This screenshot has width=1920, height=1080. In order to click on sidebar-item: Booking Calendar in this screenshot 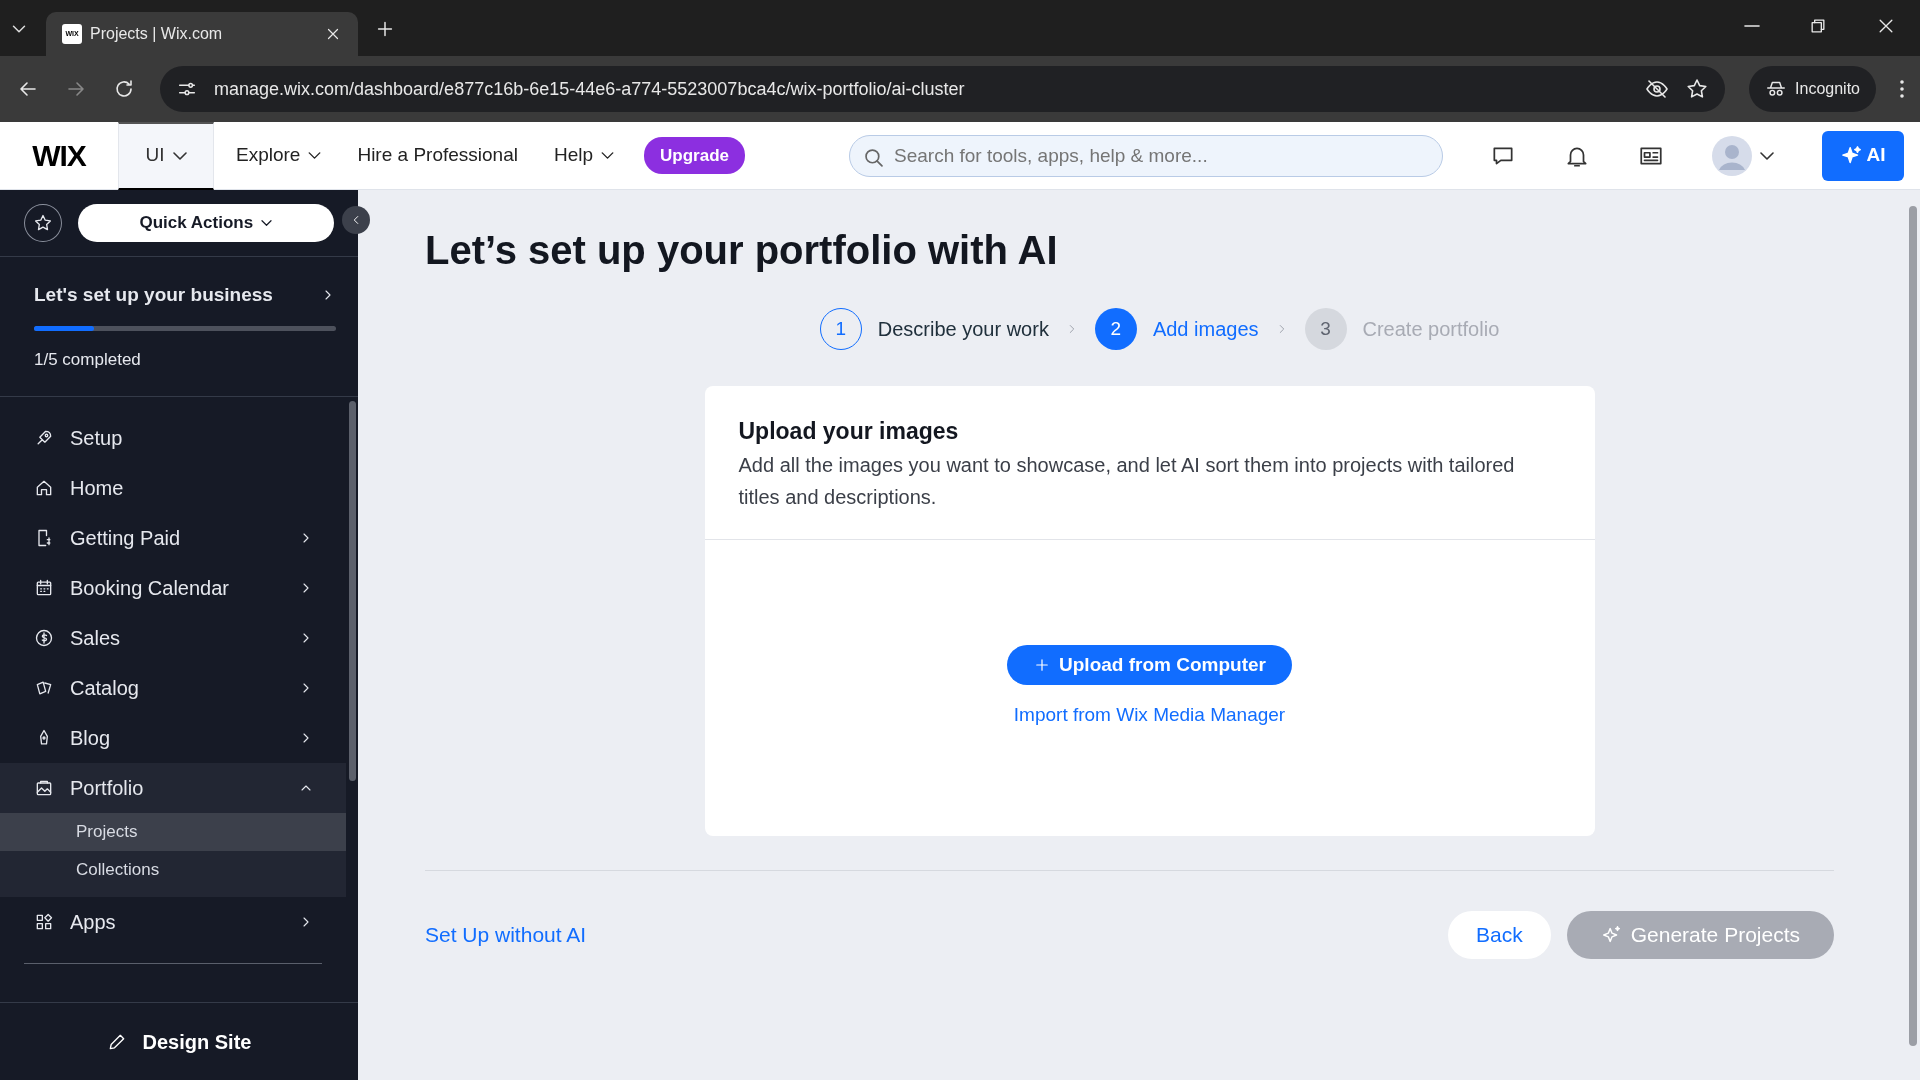, I will do `click(173, 588)`.